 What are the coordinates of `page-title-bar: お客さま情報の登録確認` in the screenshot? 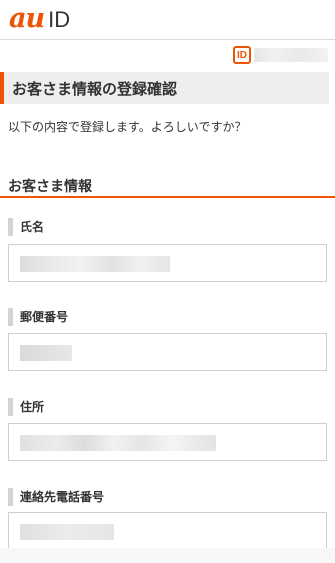 It's located at (164, 88).